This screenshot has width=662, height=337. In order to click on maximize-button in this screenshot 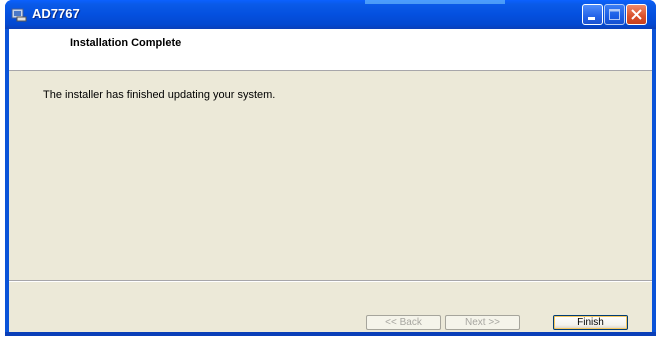, I will do `click(614, 14)`.